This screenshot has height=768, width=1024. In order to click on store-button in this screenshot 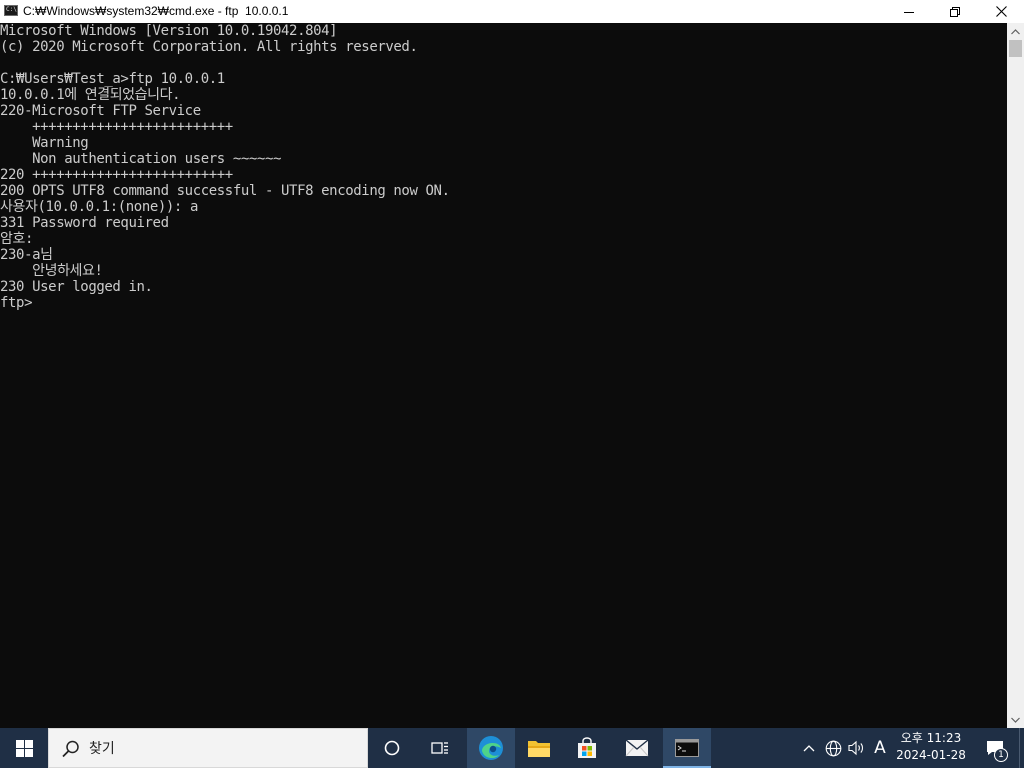, I will do `click(587, 748)`.